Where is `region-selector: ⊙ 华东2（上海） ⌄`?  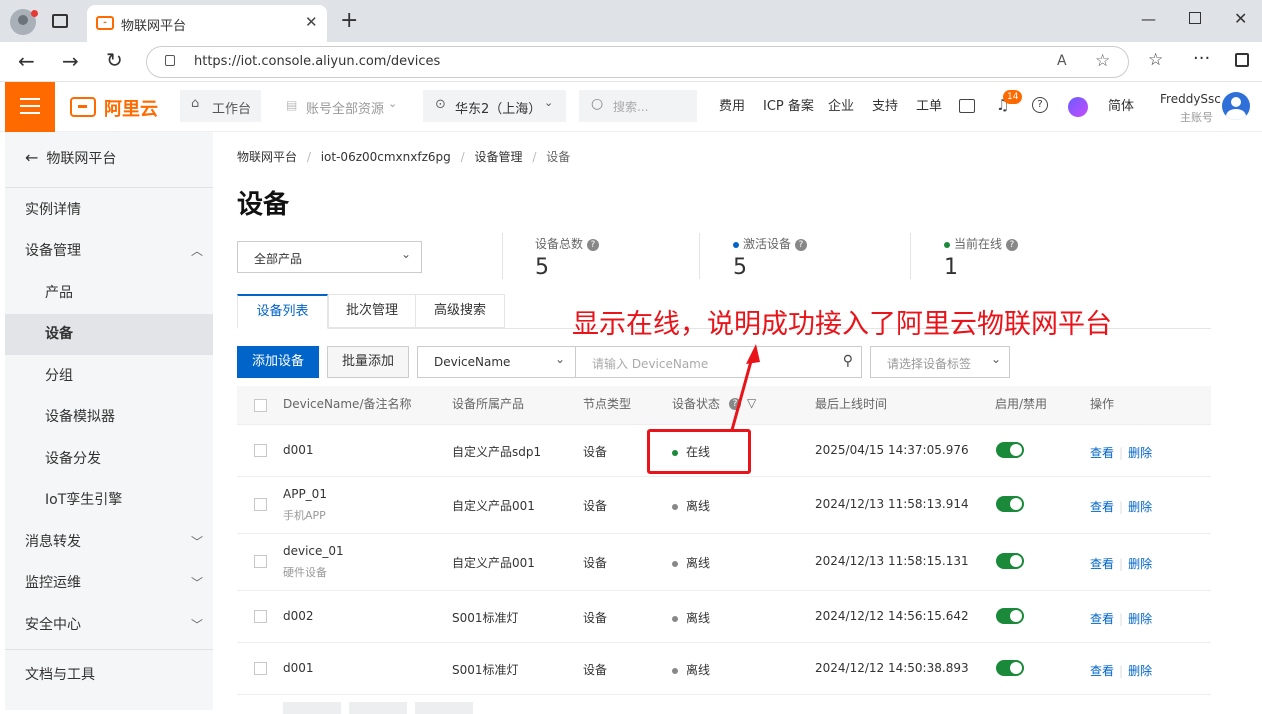
region-selector: ⊙ 华东2（上海） ⌄ is located at coordinates (494, 106).